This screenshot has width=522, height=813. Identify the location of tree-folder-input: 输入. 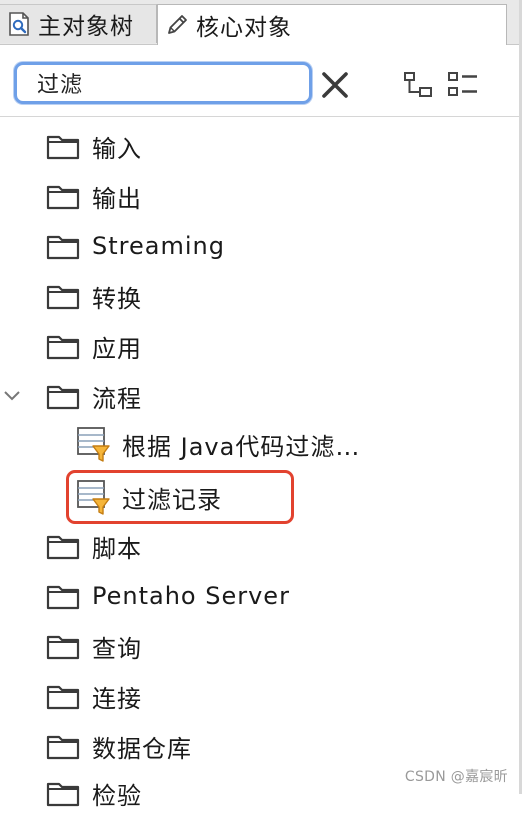
(94, 146).